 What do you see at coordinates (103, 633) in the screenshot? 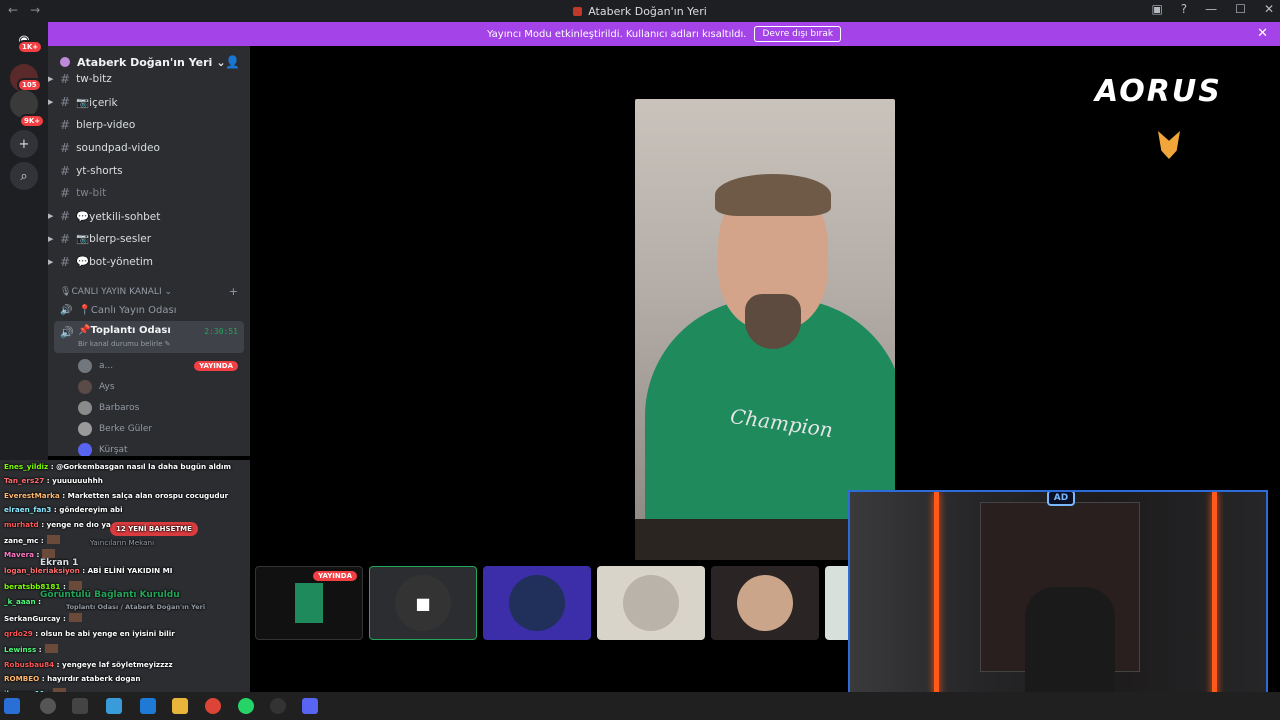
I see `chat-text: : olsun be abi yenge en iyisini bilir` at bounding box center [103, 633].